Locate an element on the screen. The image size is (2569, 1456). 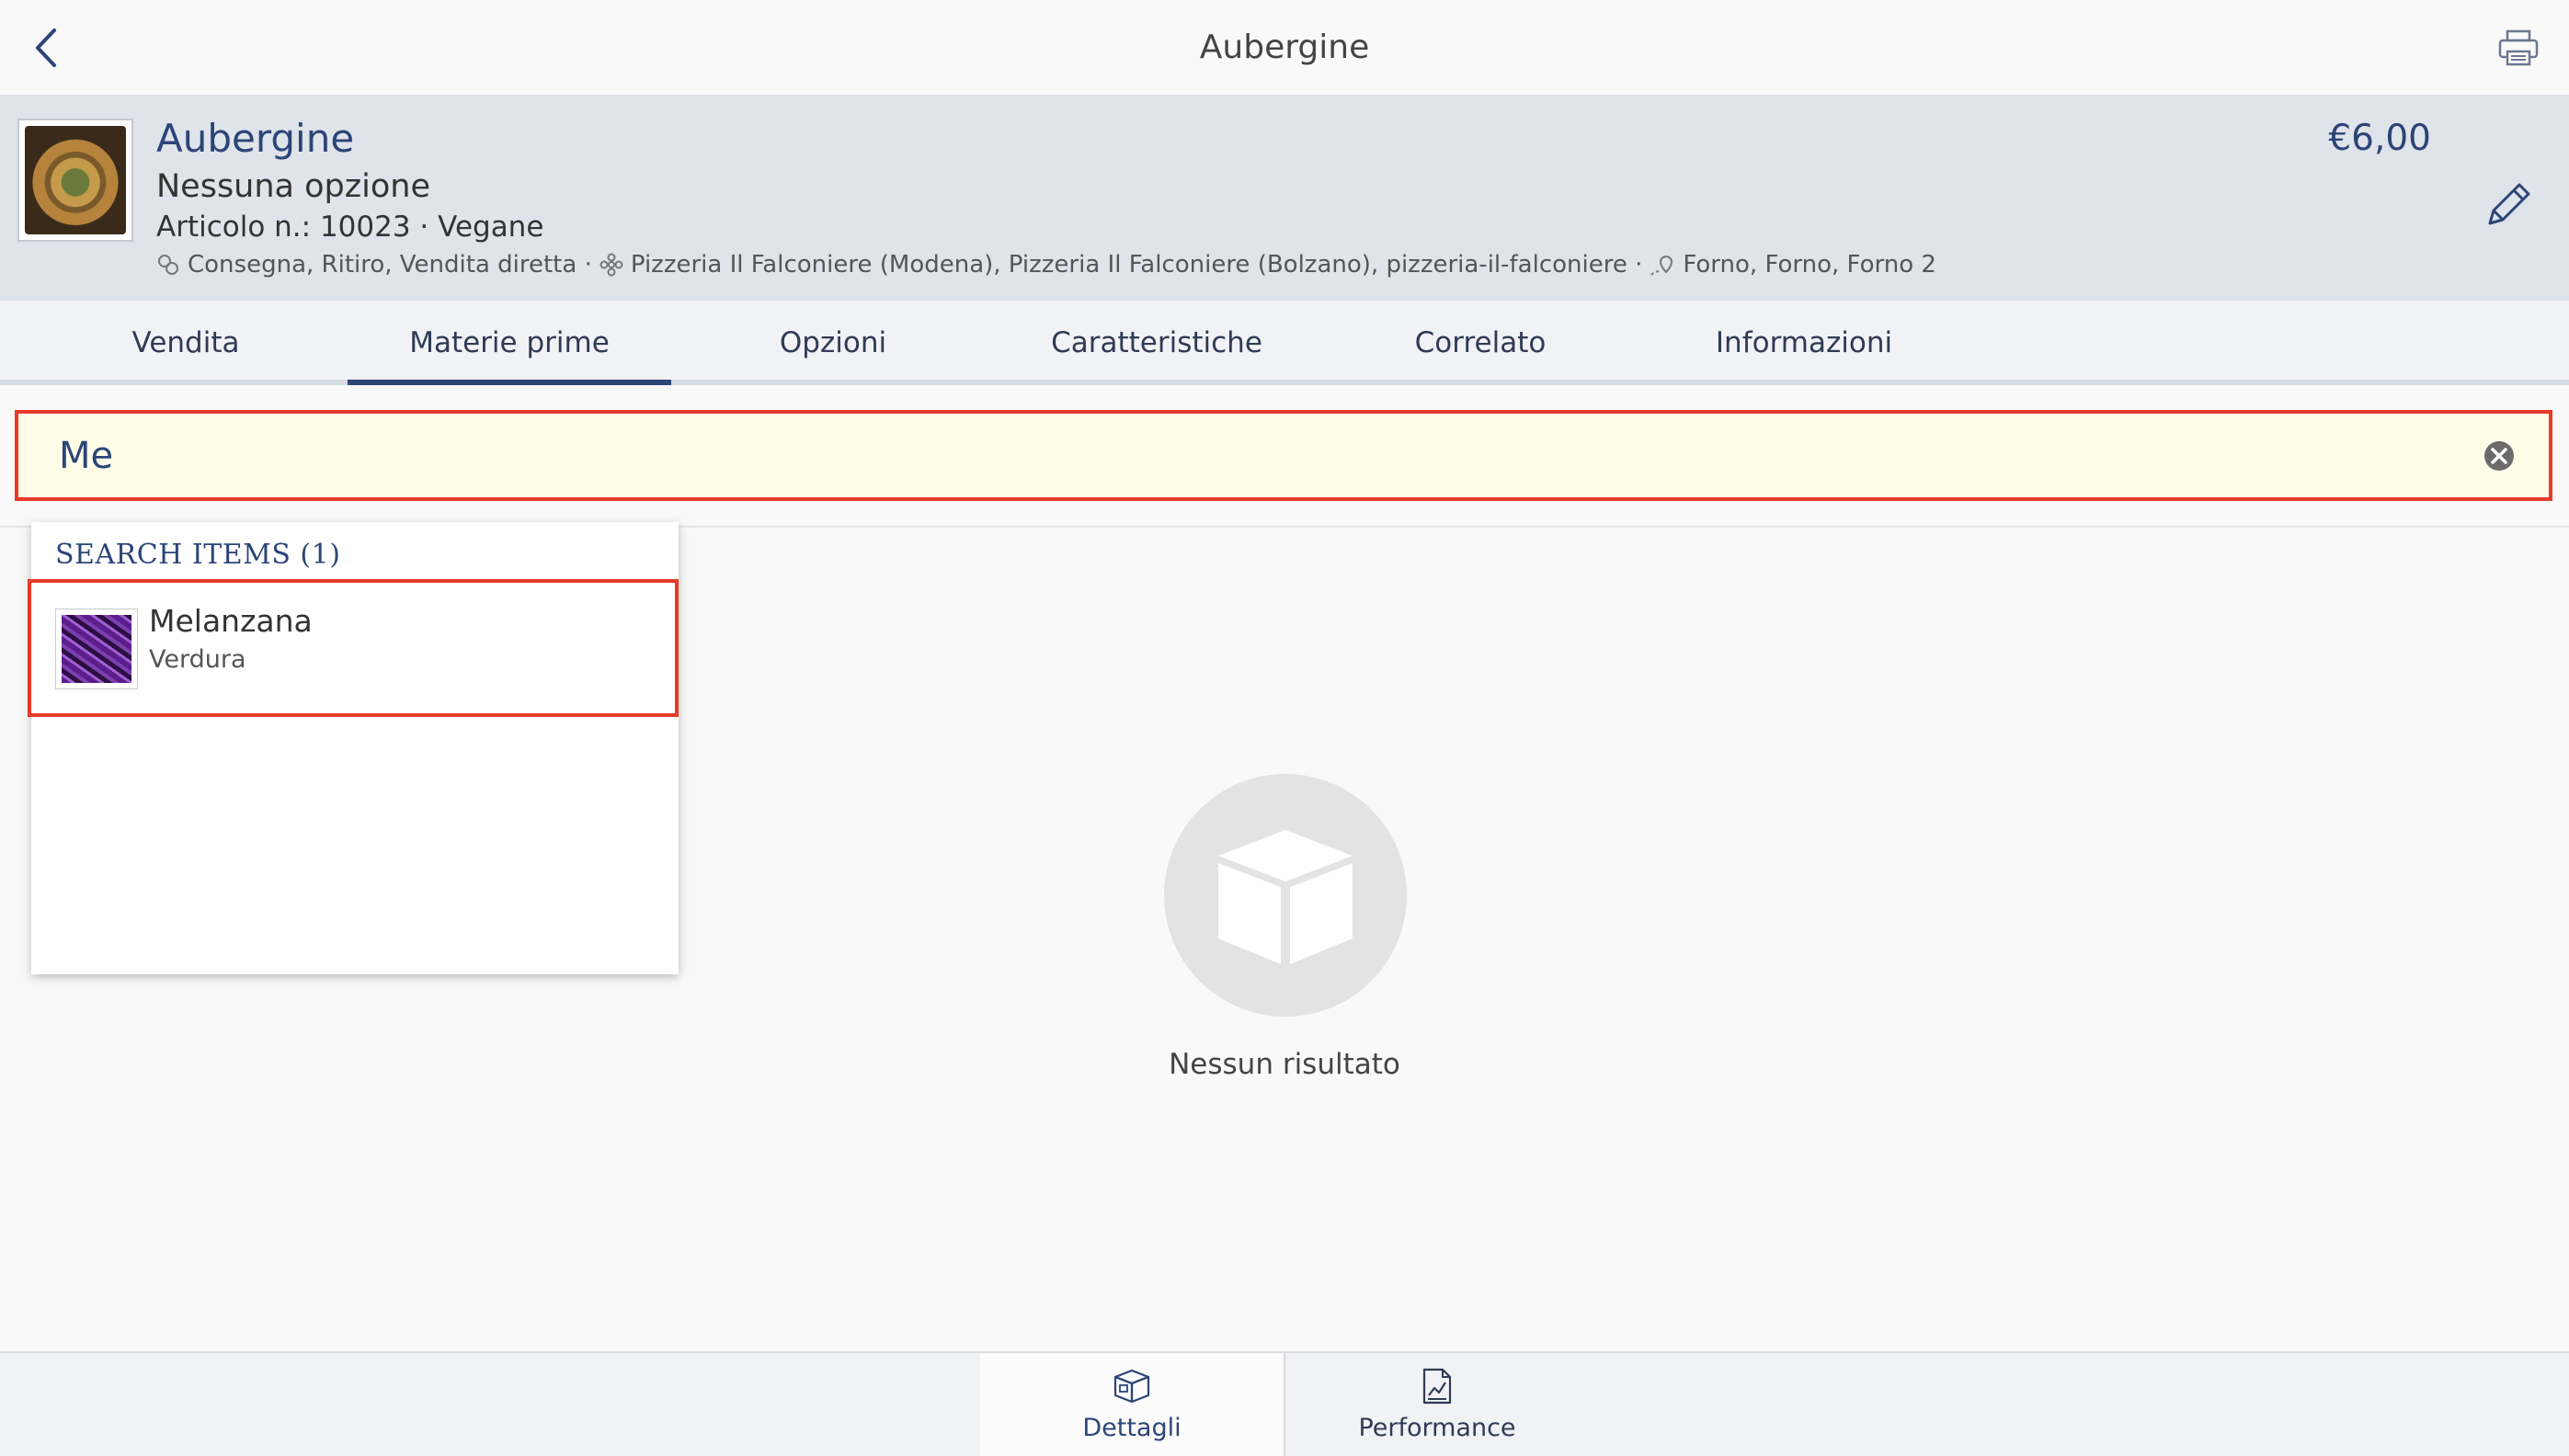
search-input is located at coordinates (1245, 455).